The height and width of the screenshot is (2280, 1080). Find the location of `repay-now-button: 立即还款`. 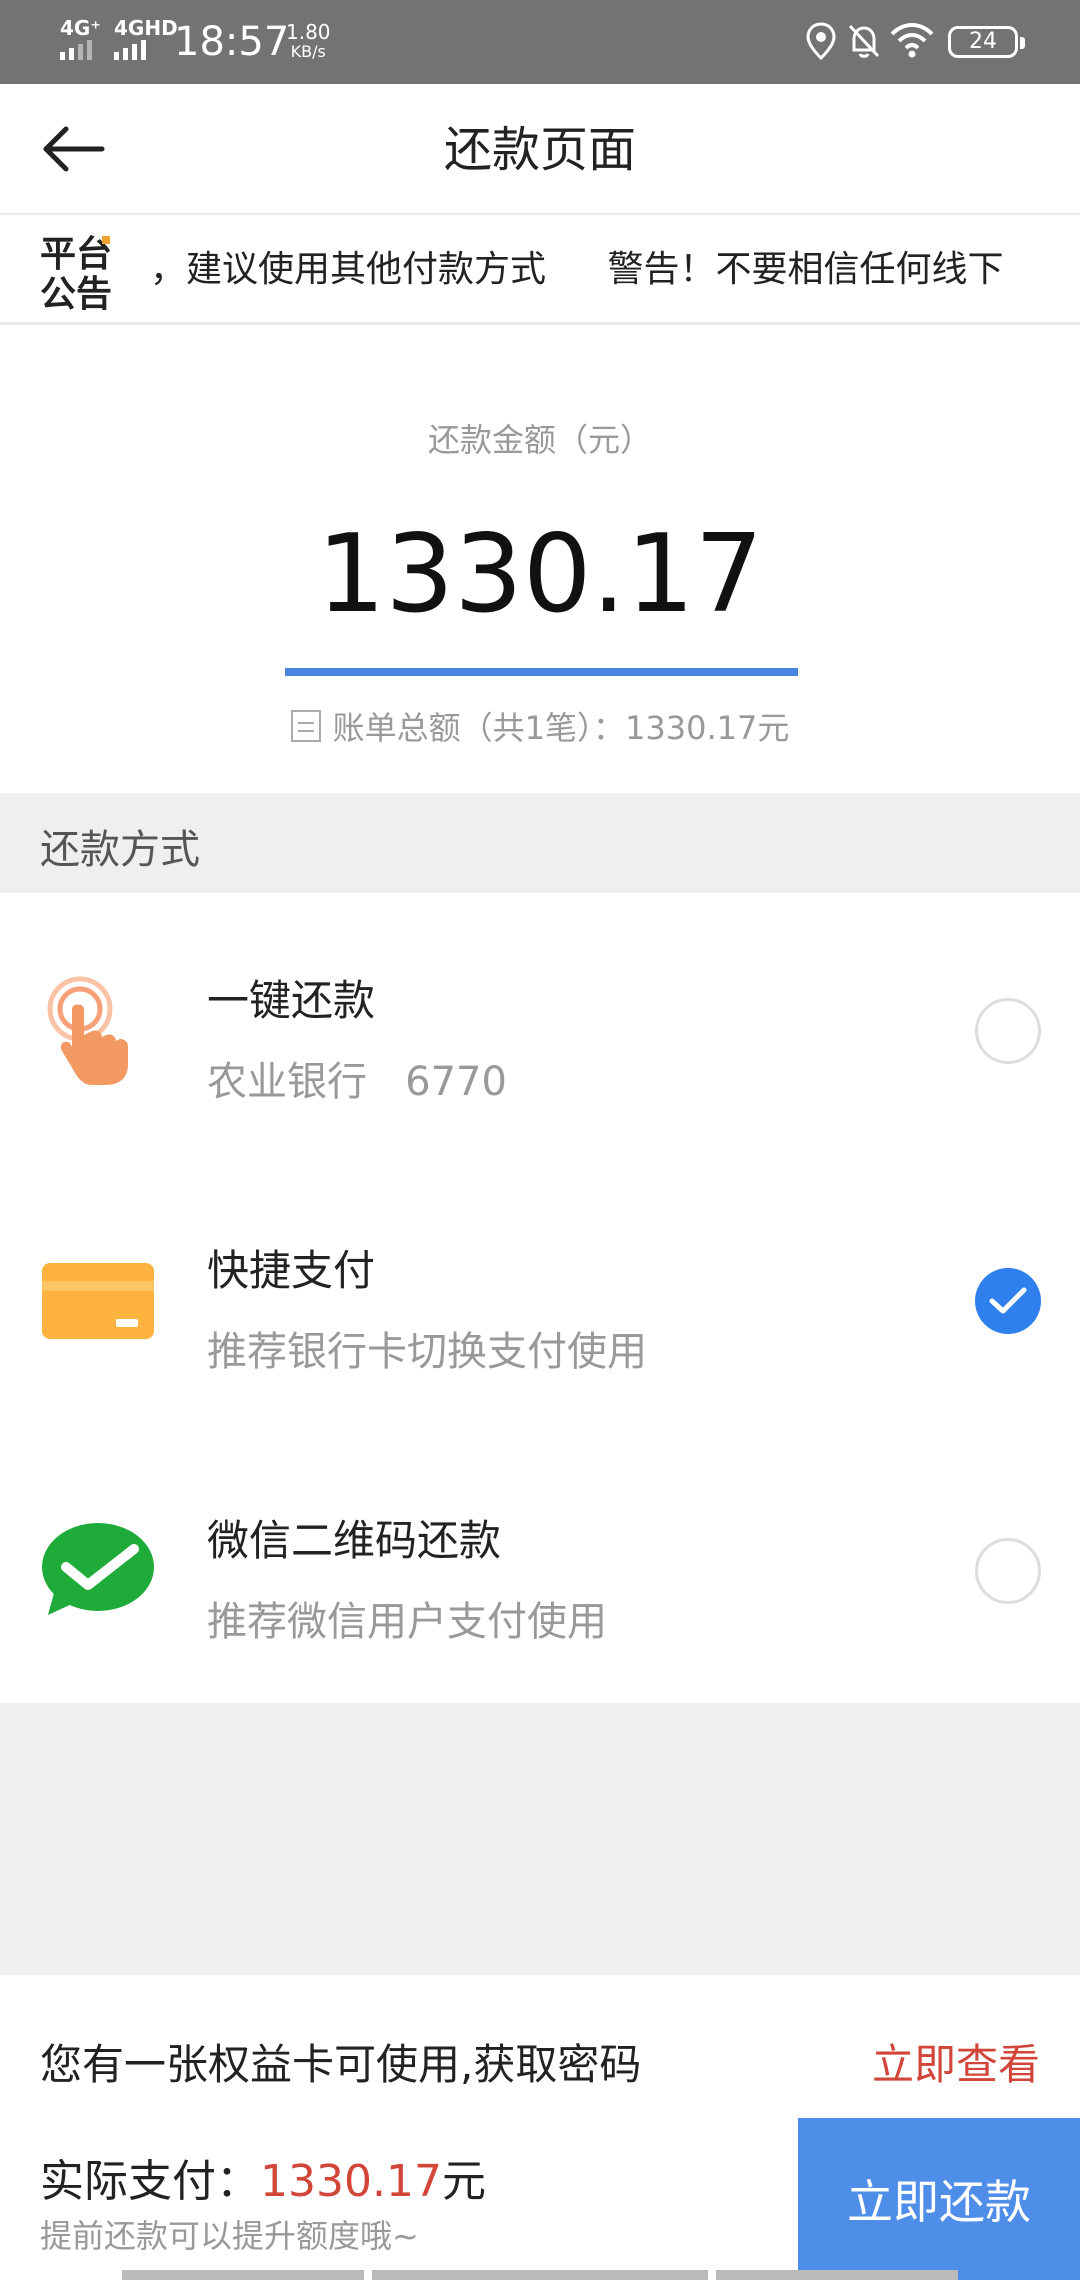

repay-now-button: 立即还款 is located at coordinates (939, 2199).